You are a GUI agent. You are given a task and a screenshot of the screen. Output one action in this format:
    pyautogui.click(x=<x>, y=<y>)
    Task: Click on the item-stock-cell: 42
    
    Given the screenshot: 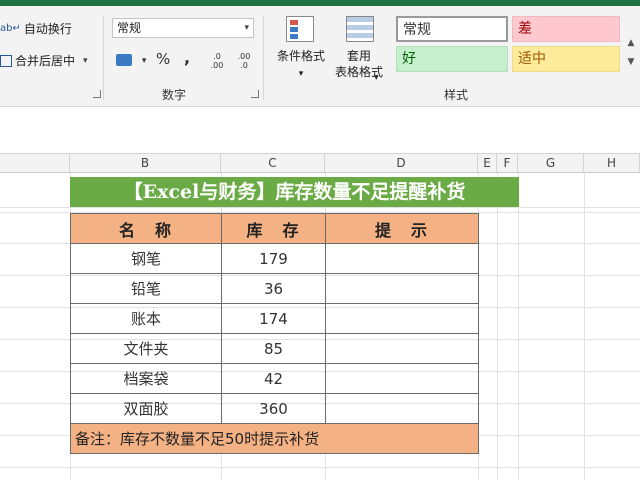 What is the action you would take?
    pyautogui.click(x=273, y=378)
    